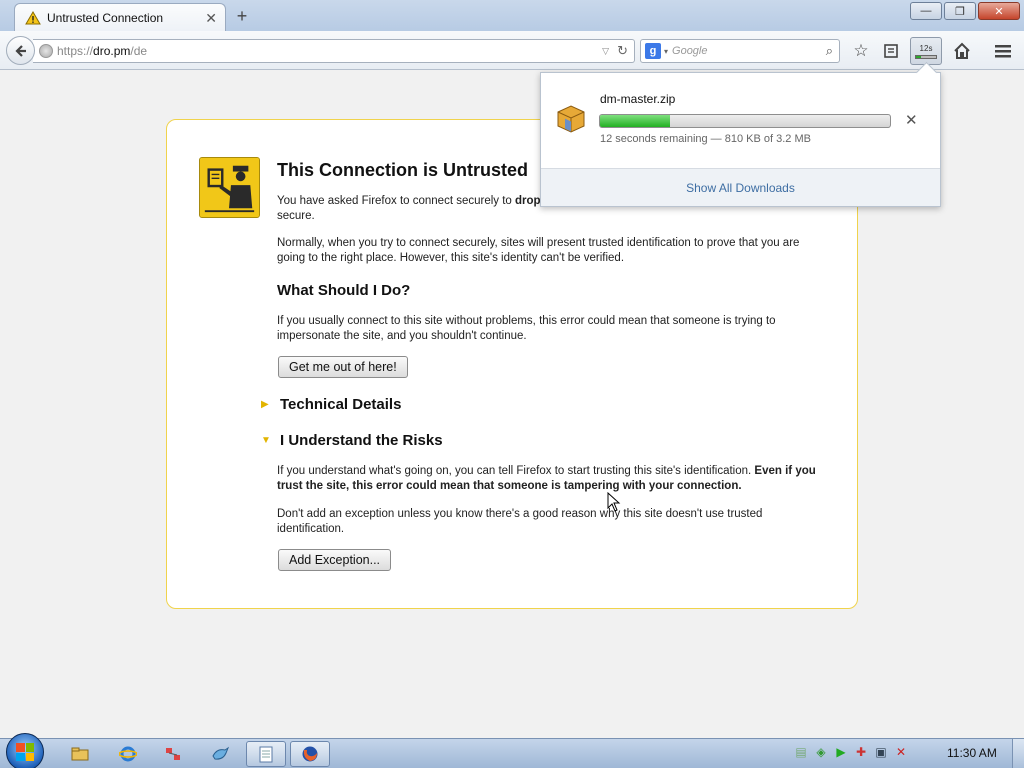 This screenshot has width=1024, height=768. What do you see at coordinates (105, 17) in the screenshot?
I see `tab-title: Untrusted Connection` at bounding box center [105, 17].